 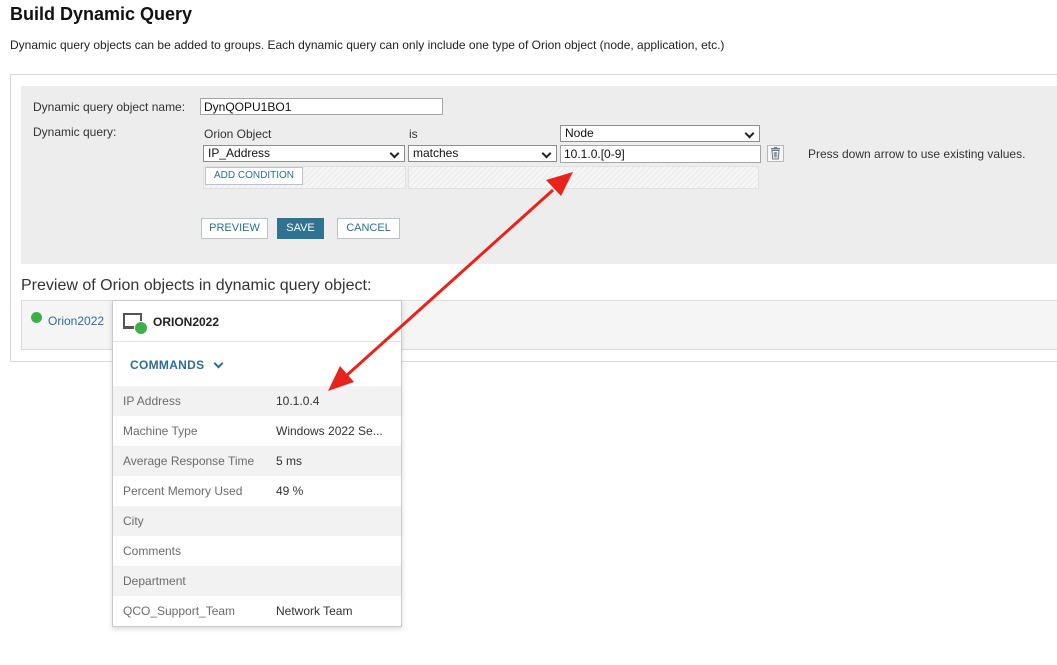 I want to click on field-value: IP_Address, so click(x=239, y=153).